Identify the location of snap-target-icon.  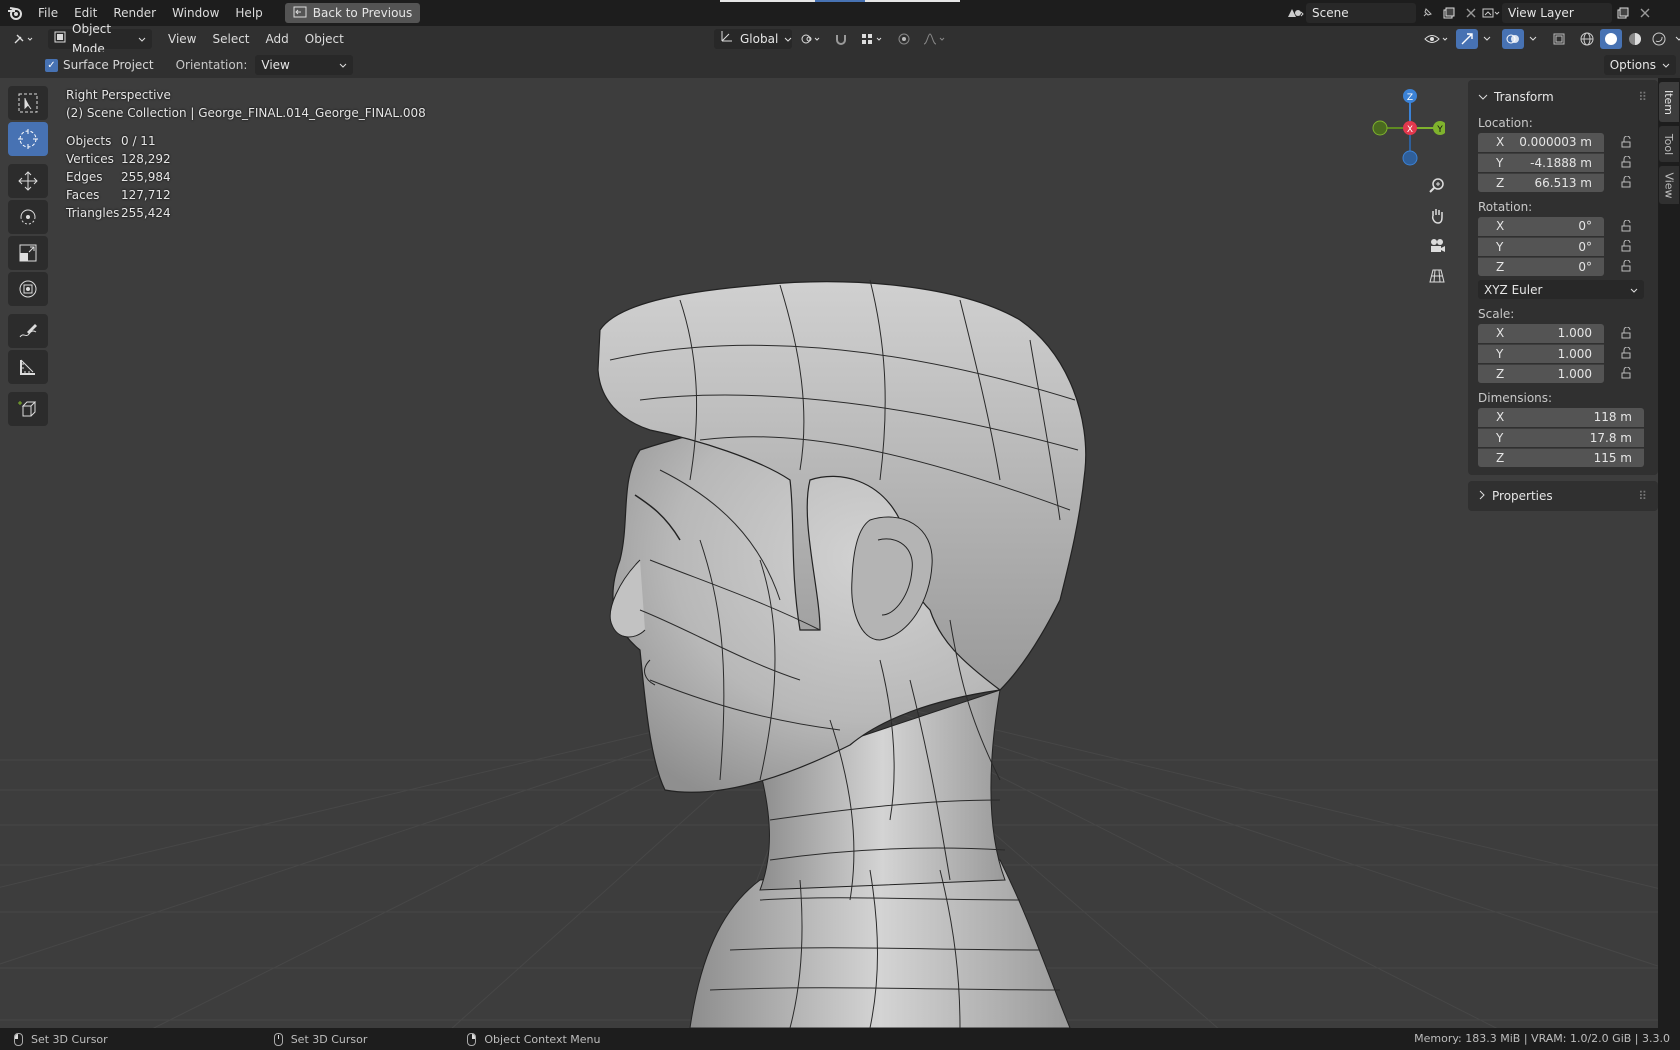
(872, 39).